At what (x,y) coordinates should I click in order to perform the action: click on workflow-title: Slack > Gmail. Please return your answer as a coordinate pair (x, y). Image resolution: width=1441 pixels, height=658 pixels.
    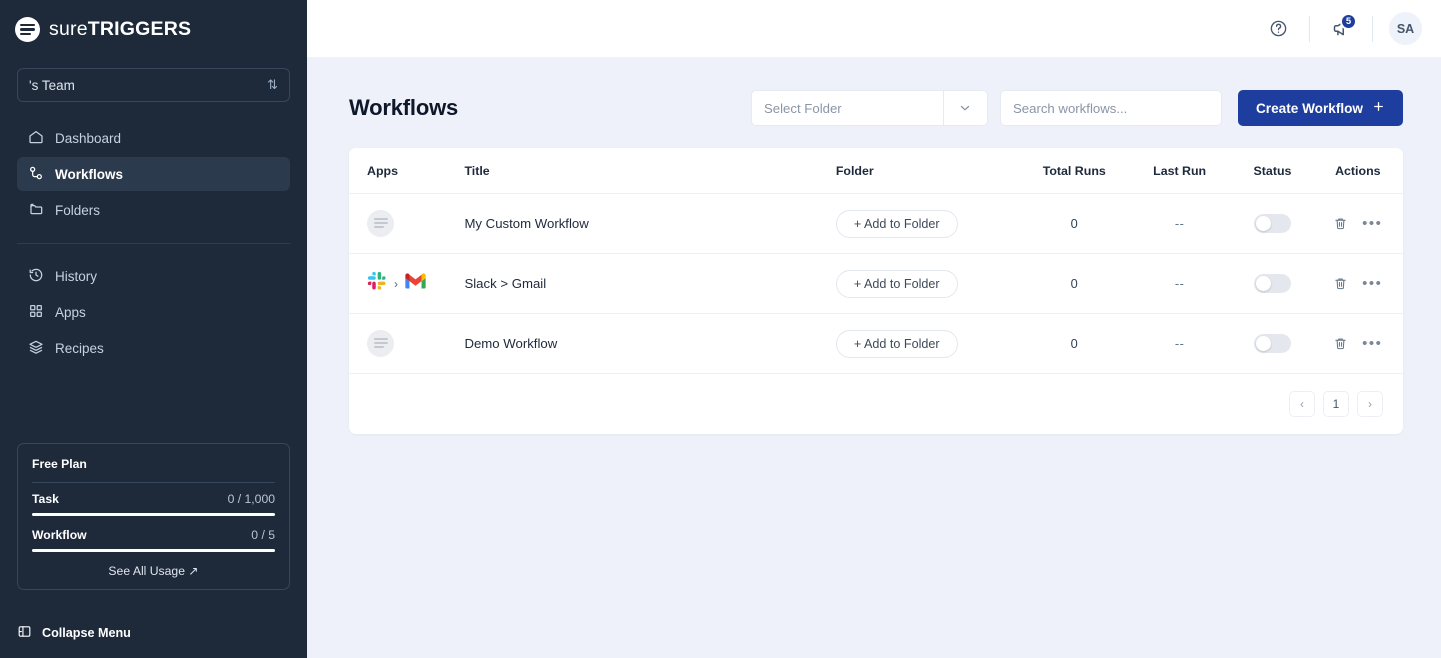
    Looking at the image, I should click on (505, 283).